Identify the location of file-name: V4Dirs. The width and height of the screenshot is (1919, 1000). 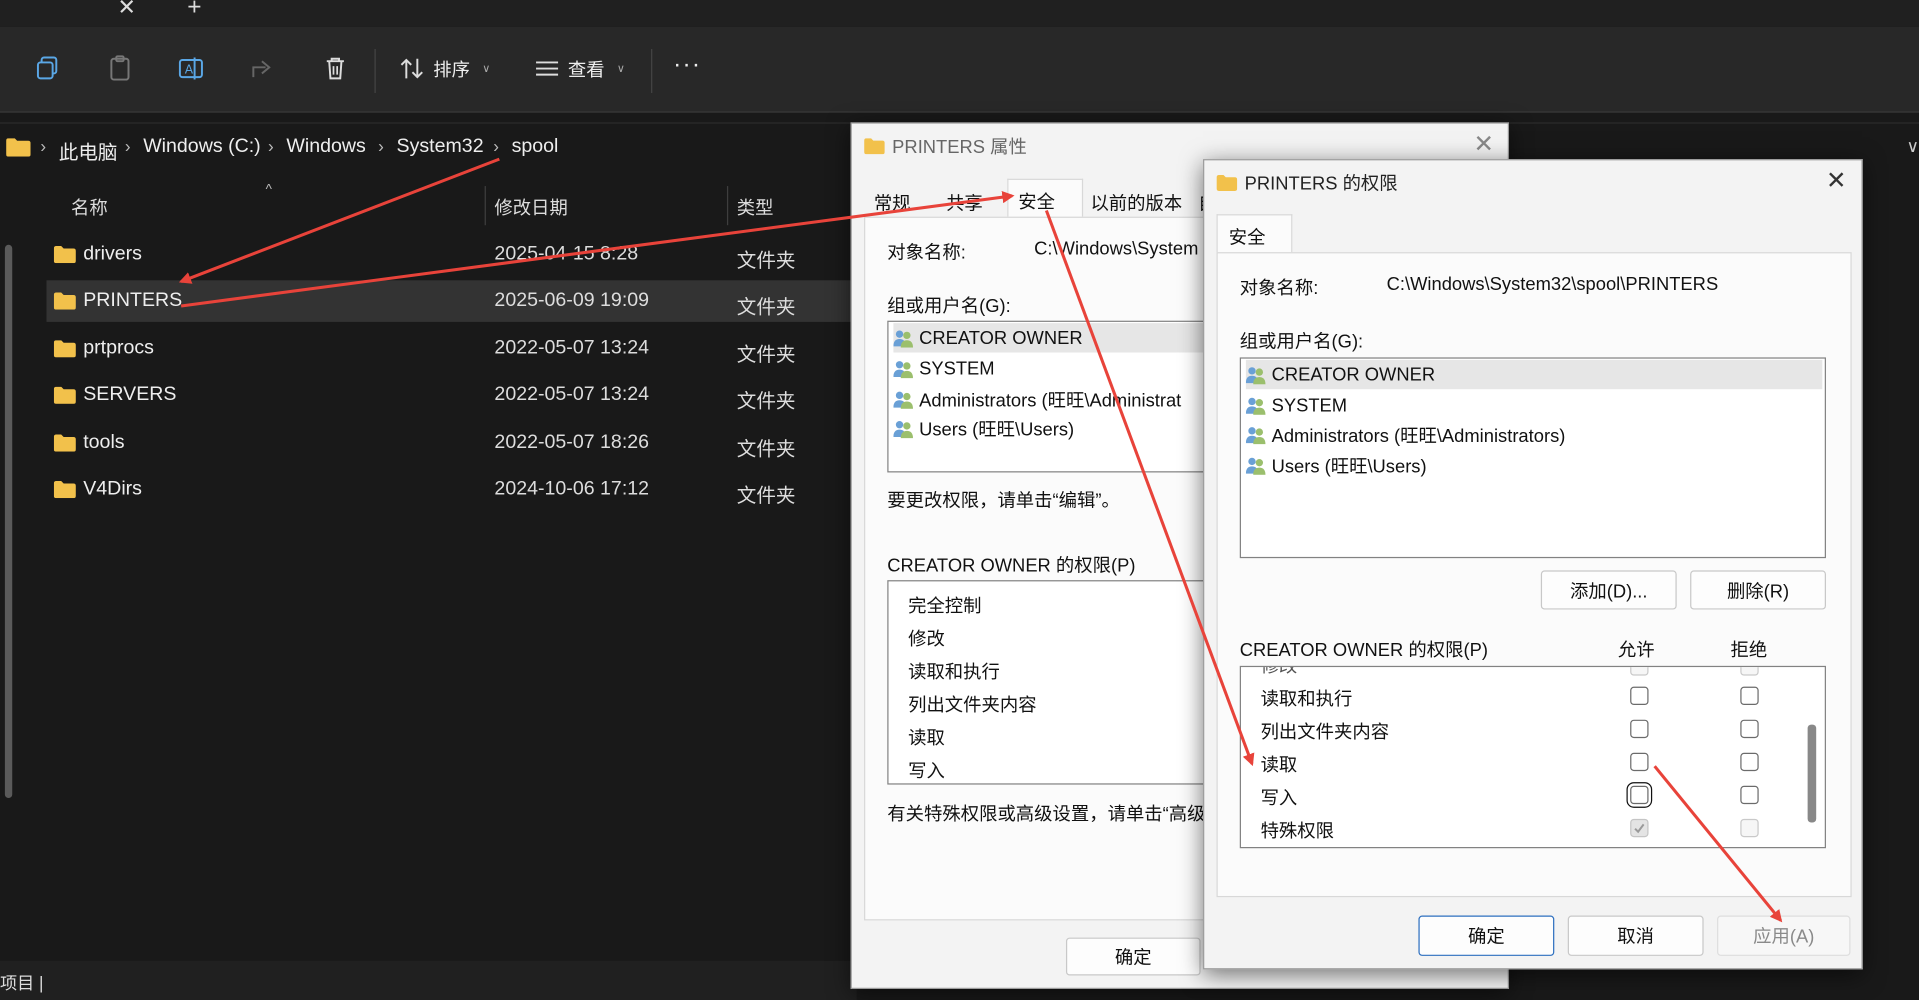
(112, 489).